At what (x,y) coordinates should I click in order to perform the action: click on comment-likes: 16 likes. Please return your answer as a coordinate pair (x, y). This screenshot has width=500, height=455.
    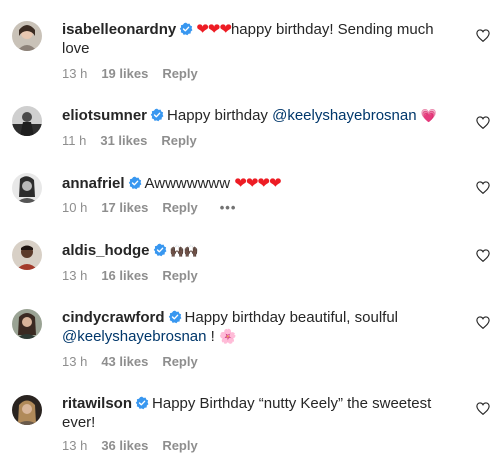
    Looking at the image, I should click on (124, 275).